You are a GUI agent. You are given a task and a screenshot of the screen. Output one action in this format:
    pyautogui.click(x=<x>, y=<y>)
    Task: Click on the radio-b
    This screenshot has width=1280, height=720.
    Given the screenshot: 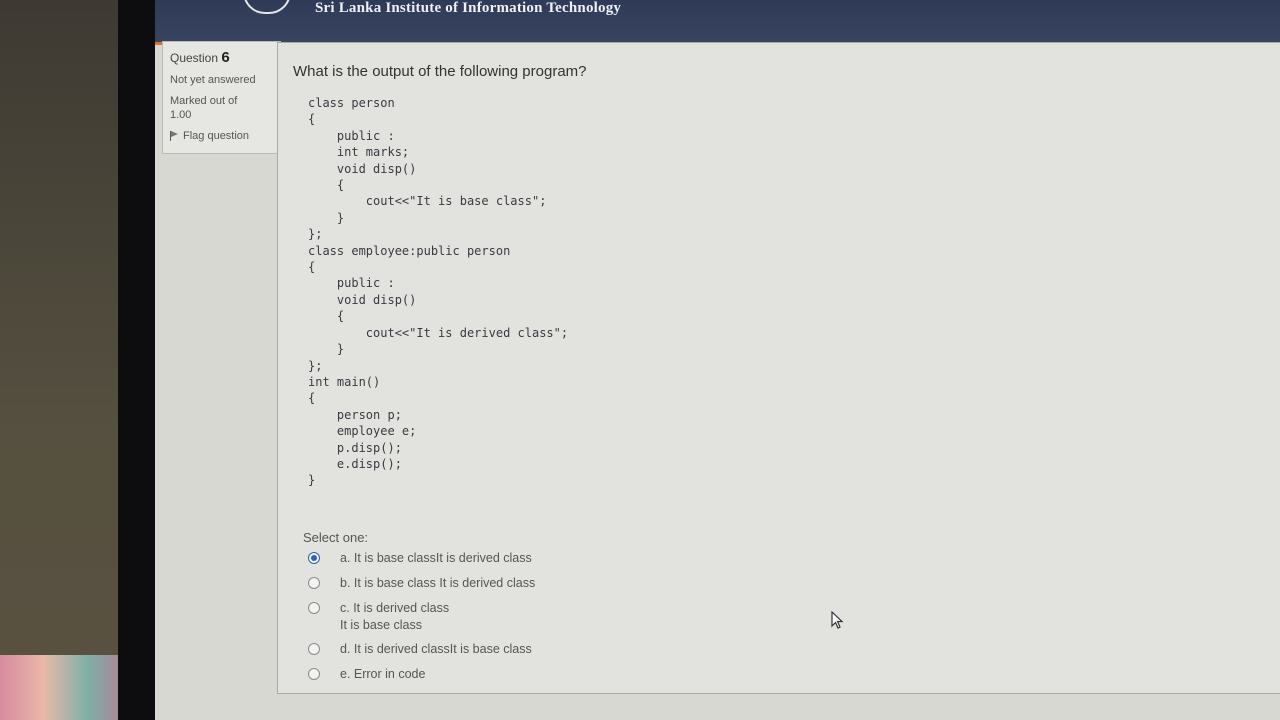 What is the action you would take?
    pyautogui.click(x=314, y=583)
    